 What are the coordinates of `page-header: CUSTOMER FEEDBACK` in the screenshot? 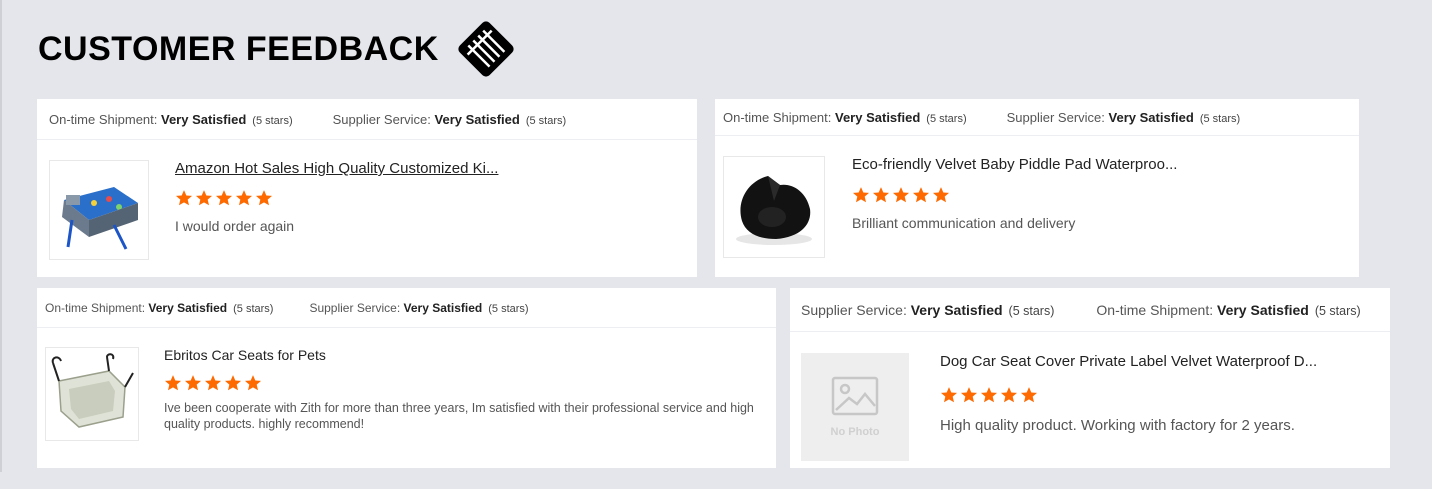 It's located at (279, 49).